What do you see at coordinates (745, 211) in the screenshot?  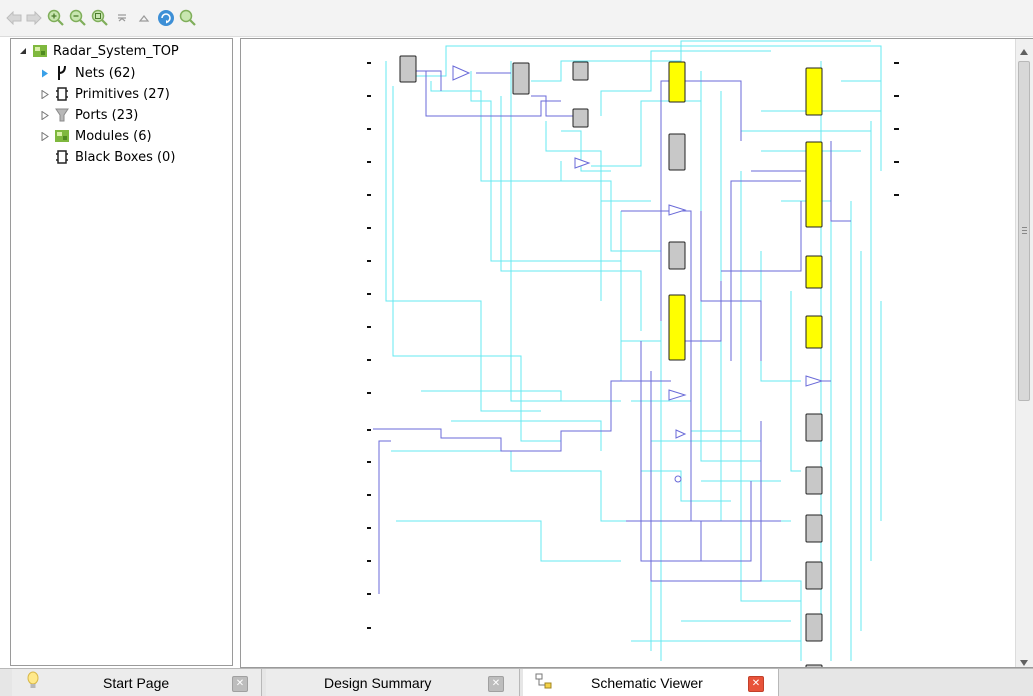 I see `module-blocks` at bounding box center [745, 211].